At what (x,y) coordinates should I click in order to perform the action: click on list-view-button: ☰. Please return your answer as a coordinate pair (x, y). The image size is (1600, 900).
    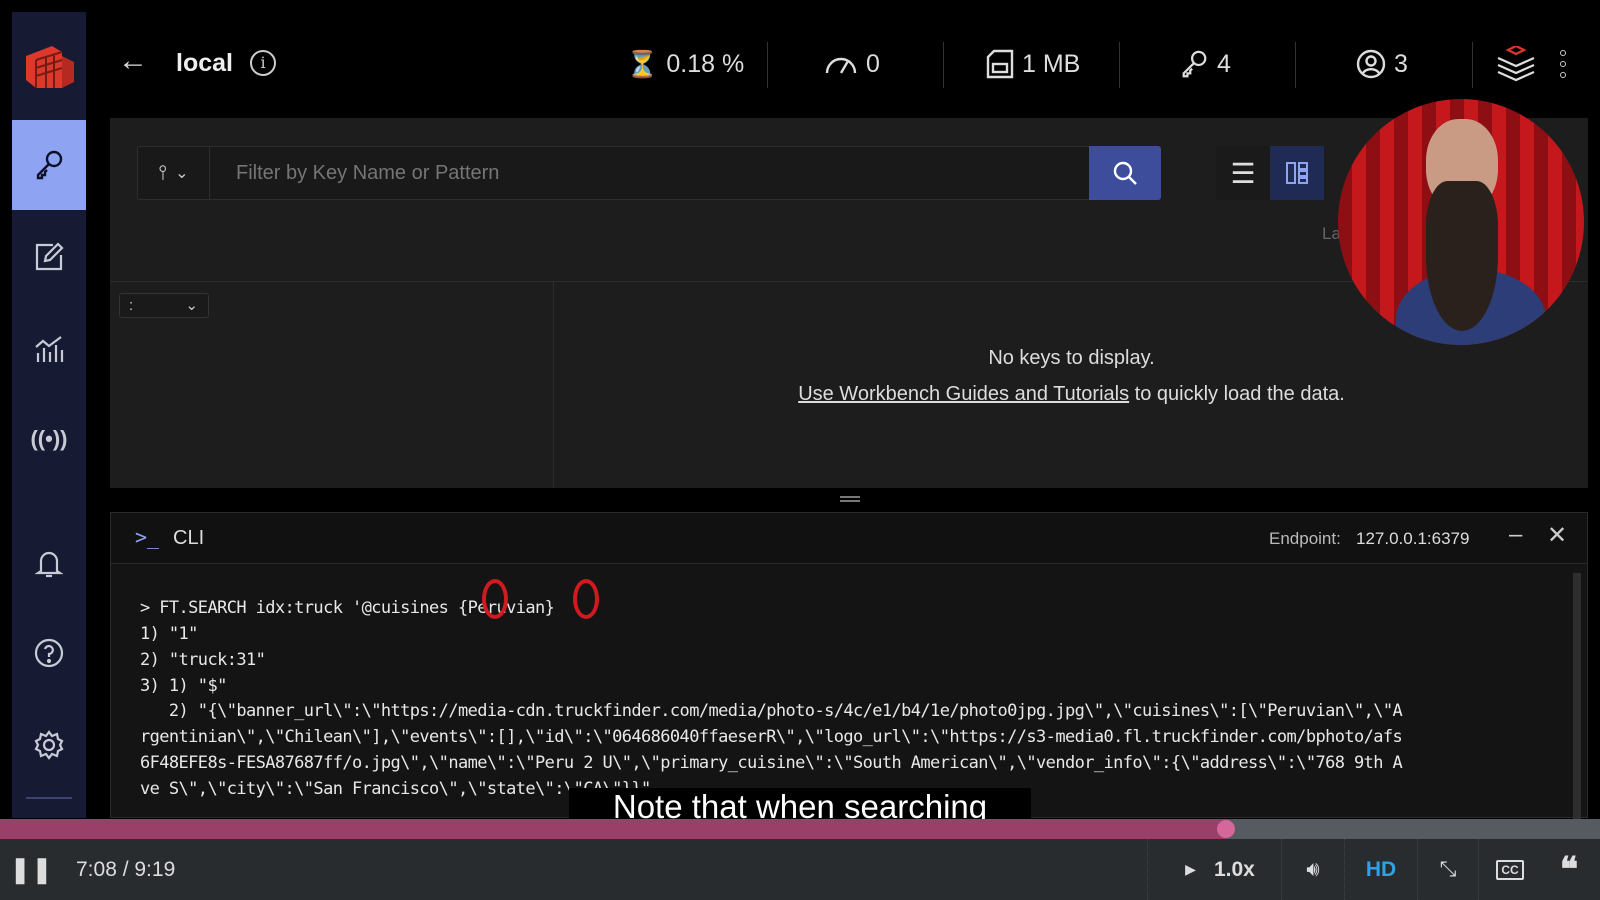
    Looking at the image, I should click on (1243, 173).